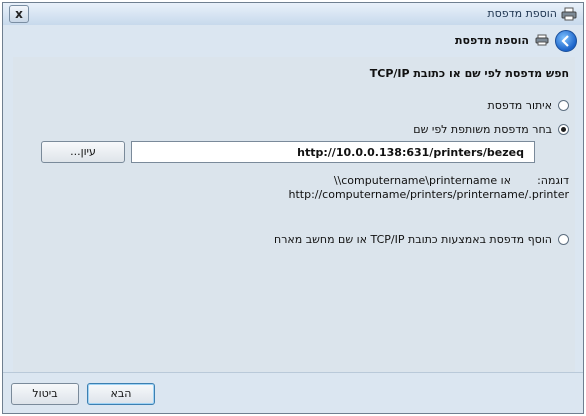 The height and width of the screenshot is (416, 586). I want to click on example-unc-path: \\computername\printername או, so click(422, 180).